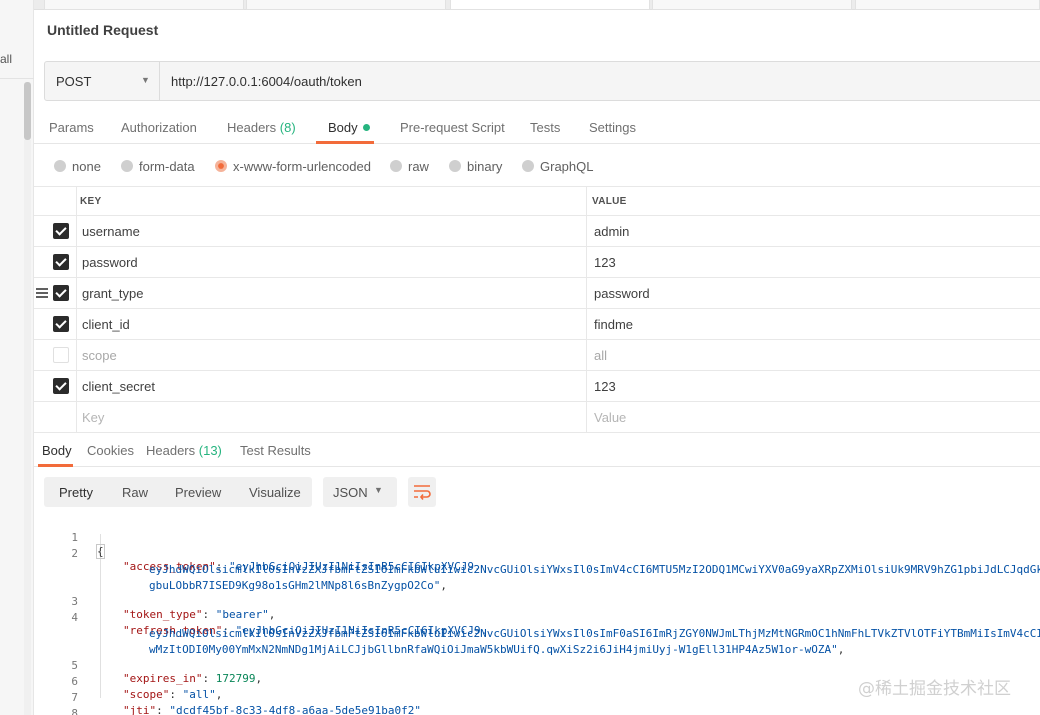 Image resolution: width=1040 pixels, height=715 pixels. Describe the element at coordinates (99, 355) in the screenshot. I see `row-key: scope` at that location.